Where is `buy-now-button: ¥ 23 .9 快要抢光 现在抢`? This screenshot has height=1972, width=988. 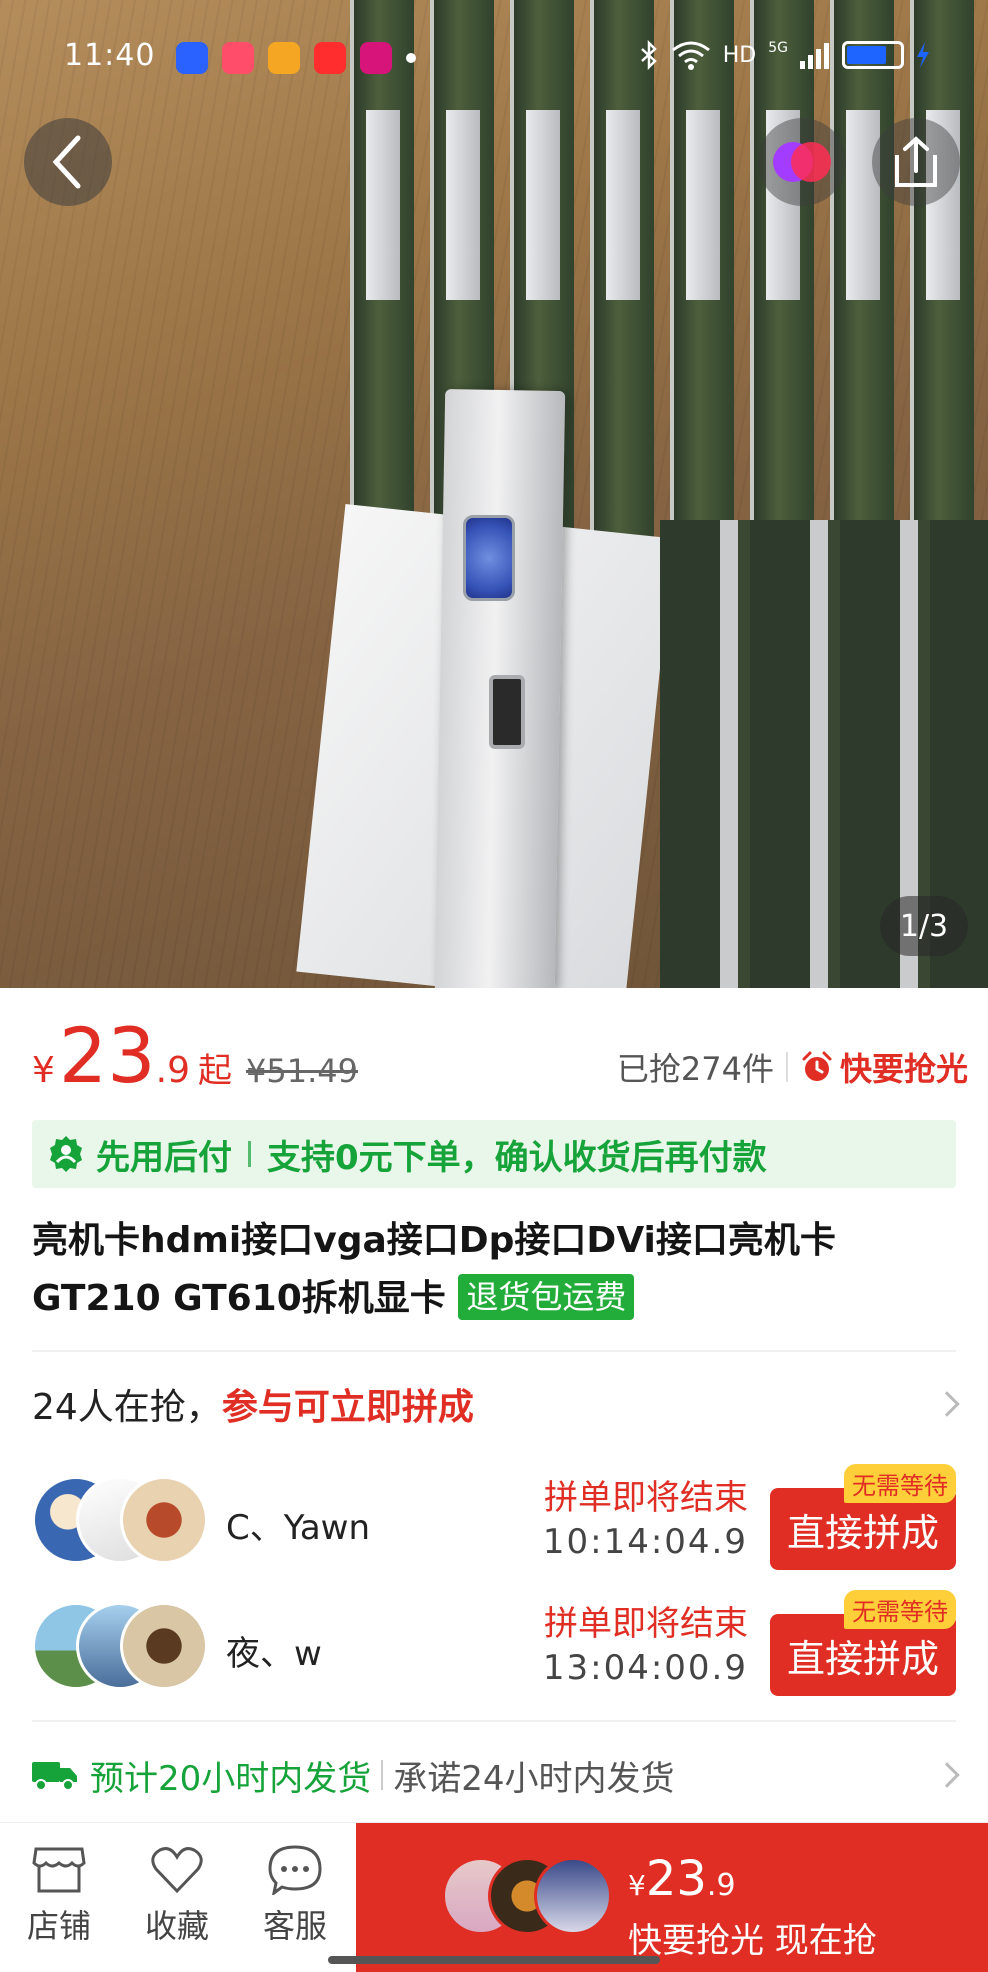 buy-now-button: ¥ 23 .9 快要抢光 现在抢 is located at coordinates (672, 1897).